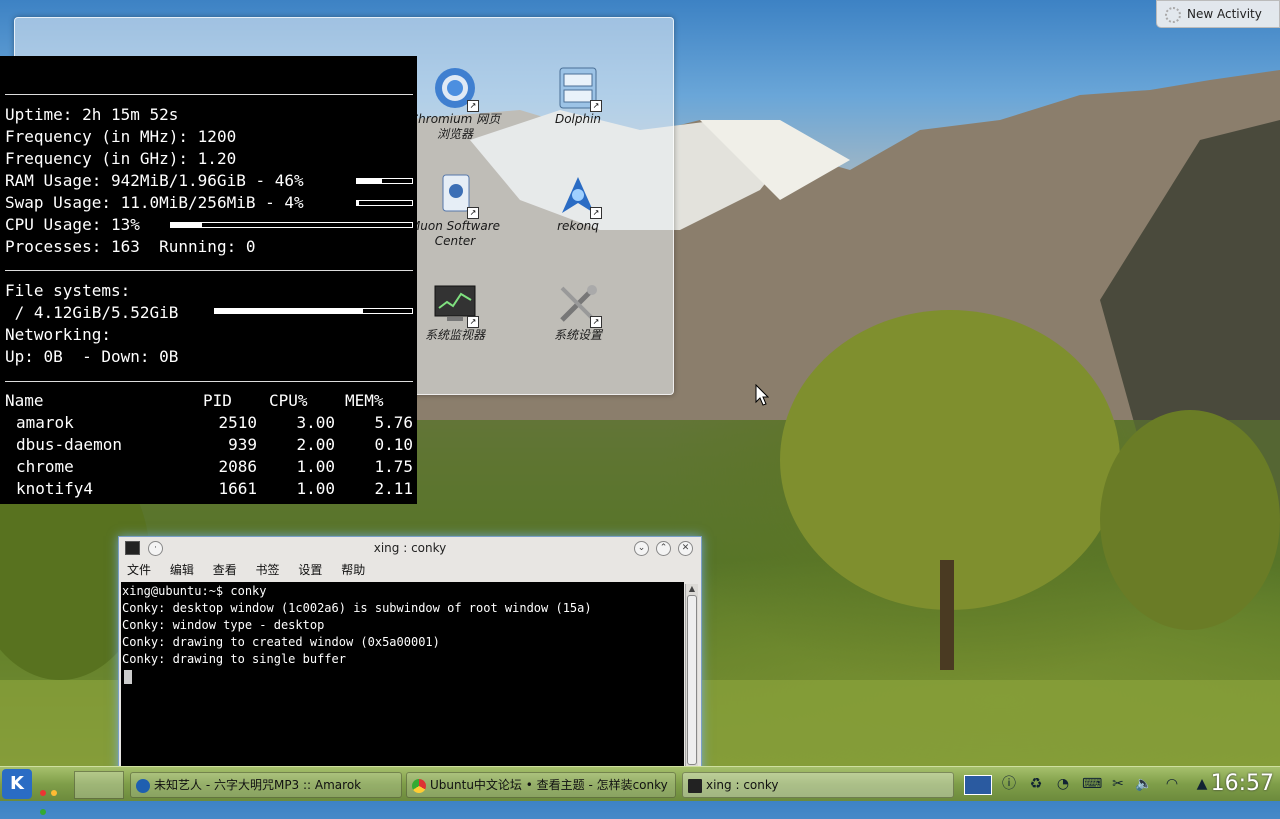 The width and height of the screenshot is (1280, 819). I want to click on menu-help: 帮助, so click(353, 570).